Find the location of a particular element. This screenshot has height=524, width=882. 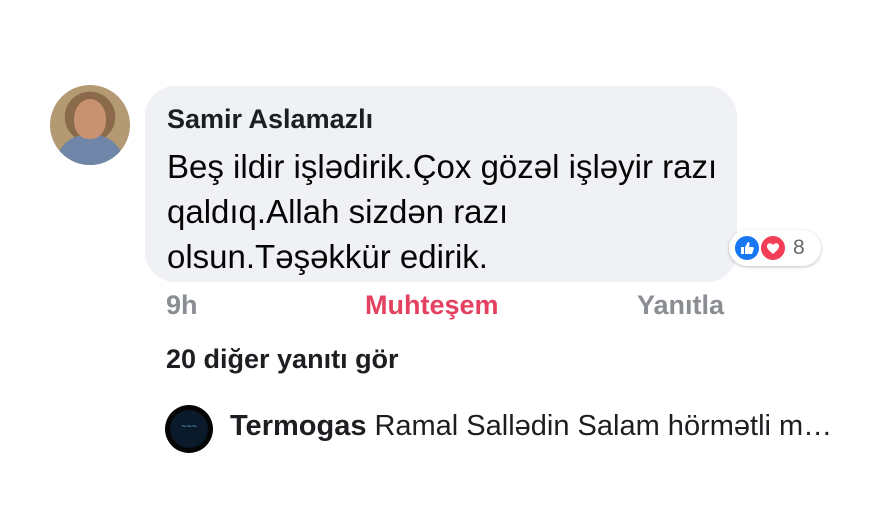

reply-author-avatar: ~~~ is located at coordinates (189, 429).